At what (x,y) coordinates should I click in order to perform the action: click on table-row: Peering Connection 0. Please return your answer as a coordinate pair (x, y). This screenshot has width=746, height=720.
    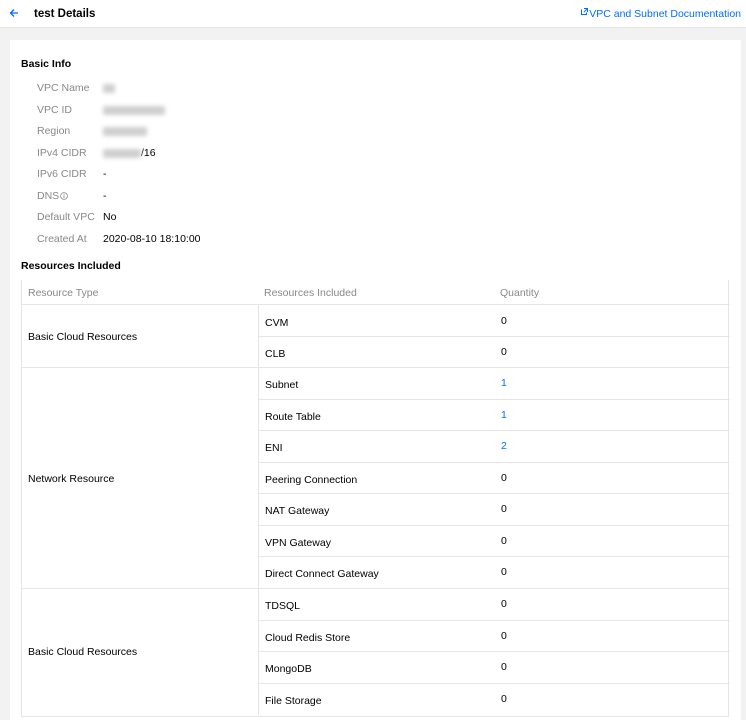
    Looking at the image, I should click on (494, 478).